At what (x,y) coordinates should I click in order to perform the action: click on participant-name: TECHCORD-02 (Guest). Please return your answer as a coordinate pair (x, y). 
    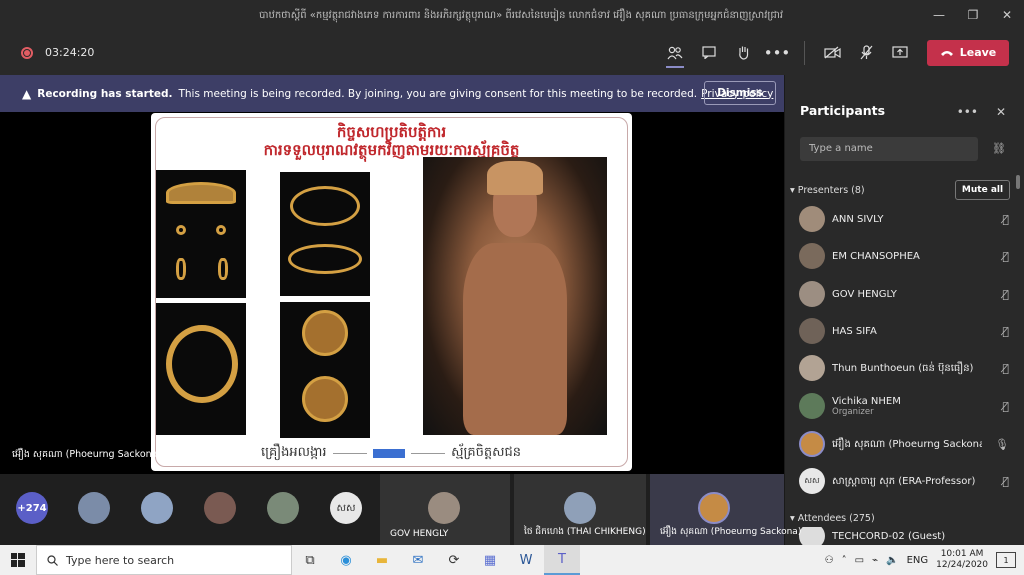
    Looking at the image, I should click on (889, 536).